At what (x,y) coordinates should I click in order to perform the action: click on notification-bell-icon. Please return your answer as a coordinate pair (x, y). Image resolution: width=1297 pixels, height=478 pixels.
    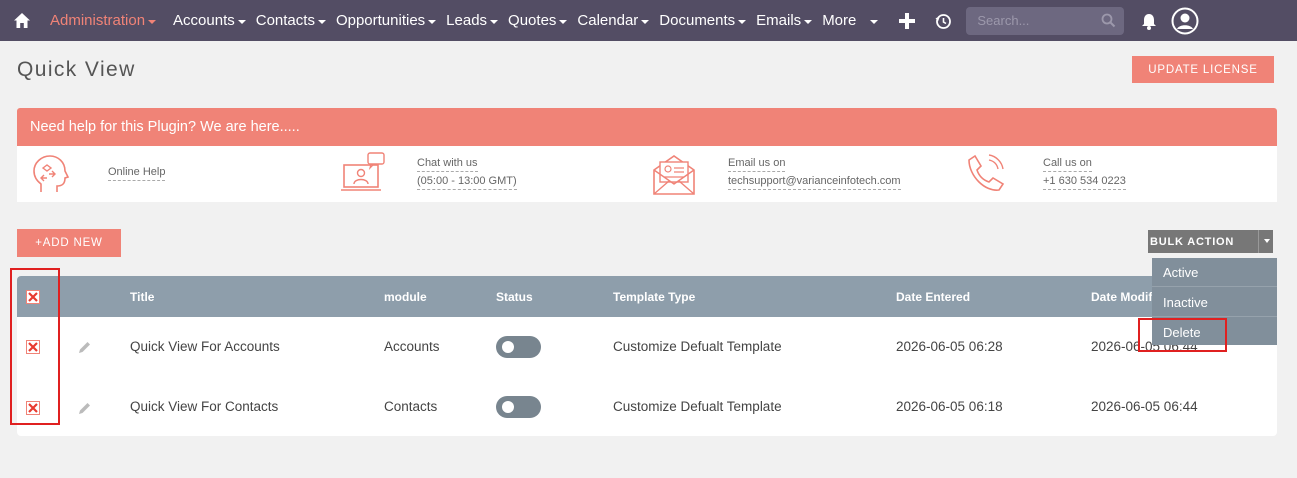
    Looking at the image, I should click on (1149, 20).